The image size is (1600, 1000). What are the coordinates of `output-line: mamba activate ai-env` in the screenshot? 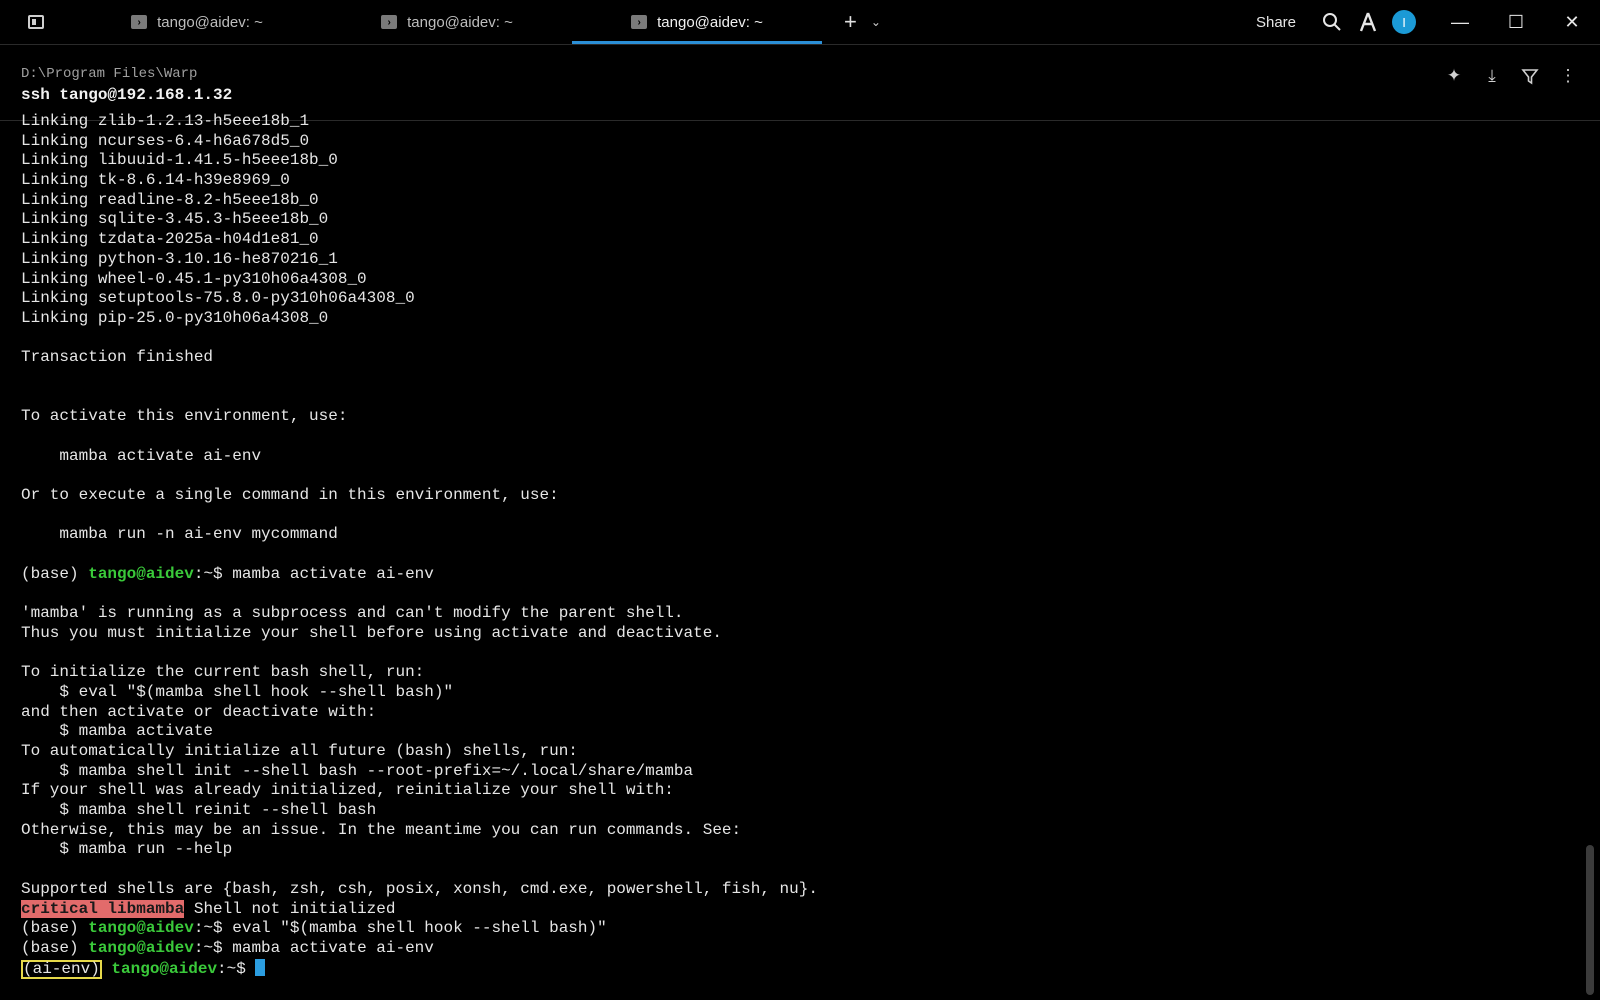 It's located at (141, 455).